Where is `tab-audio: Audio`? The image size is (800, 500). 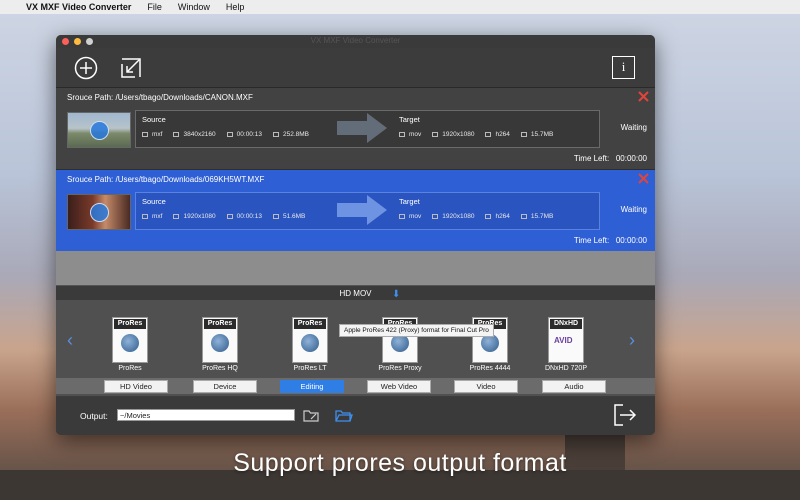 tab-audio: Audio is located at coordinates (574, 386).